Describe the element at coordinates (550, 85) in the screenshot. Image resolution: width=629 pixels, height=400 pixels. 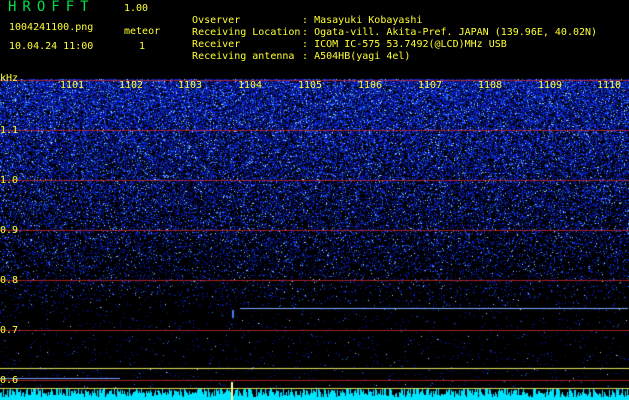
I see `time-tick-label: 1109` at that location.